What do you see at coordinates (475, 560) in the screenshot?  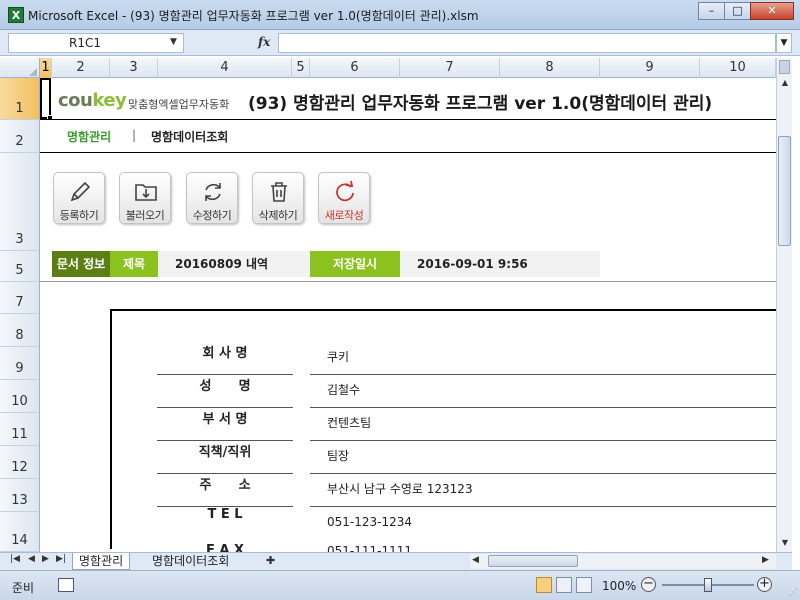 I see `scroll-left-icon: ◀` at bounding box center [475, 560].